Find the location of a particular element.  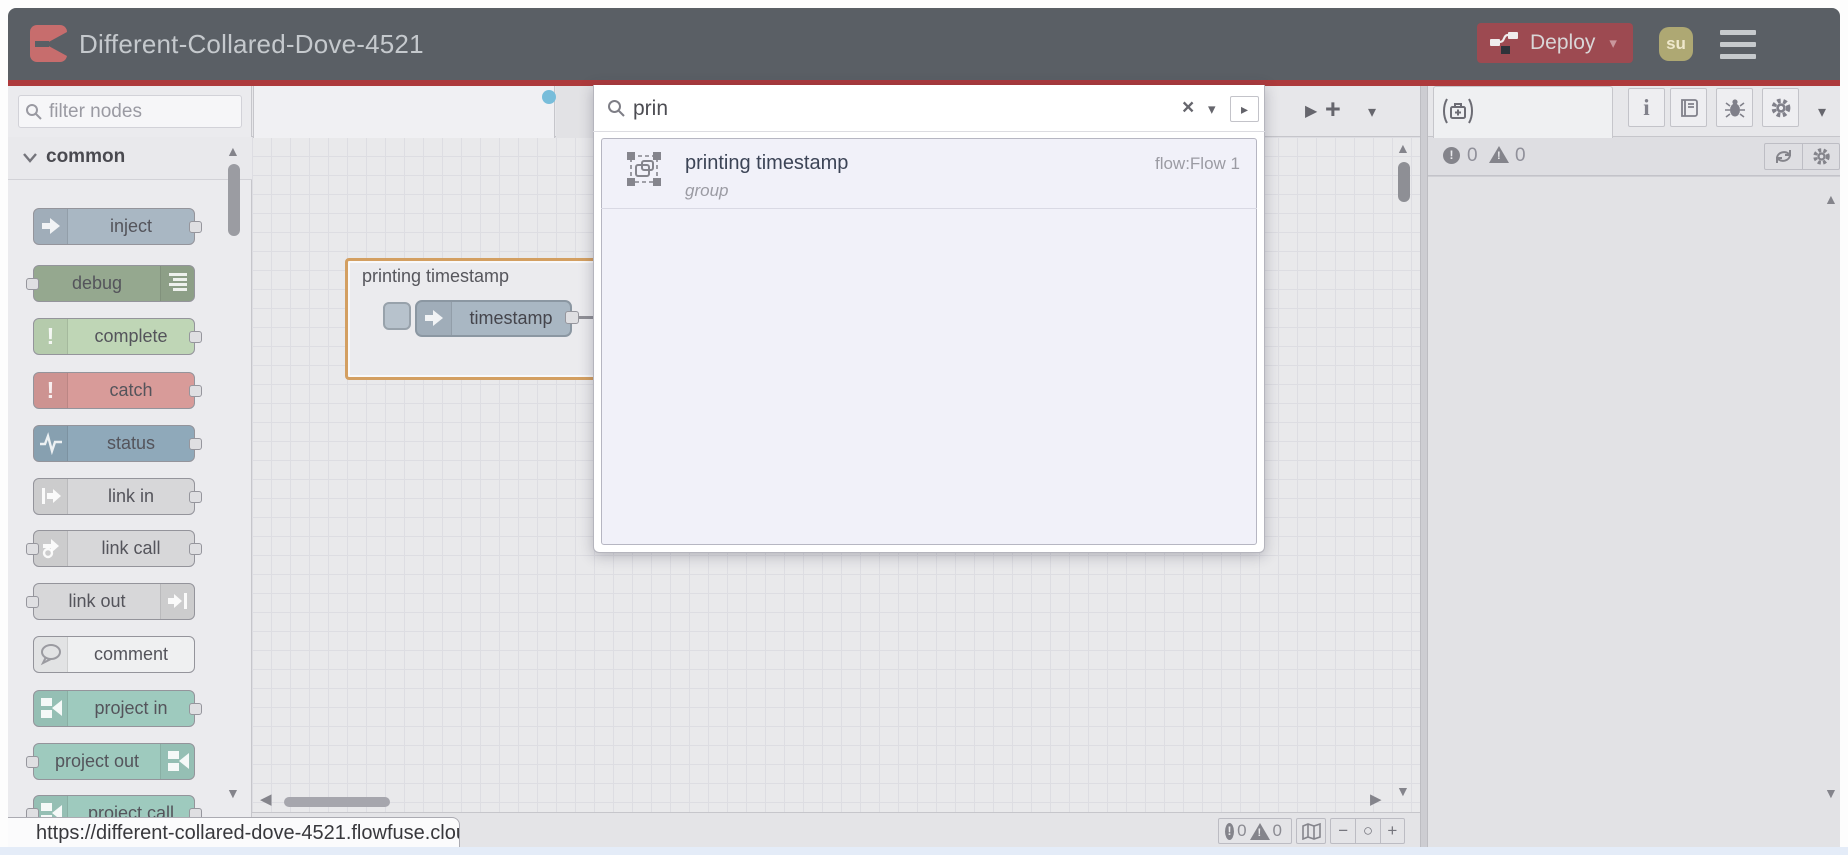

zoom-controls: − ○ + is located at coordinates (1367, 831).